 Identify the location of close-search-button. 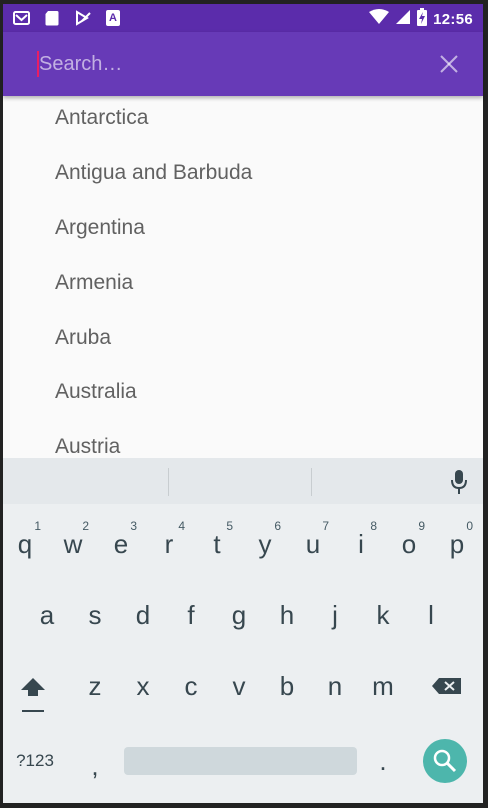
(449, 64).